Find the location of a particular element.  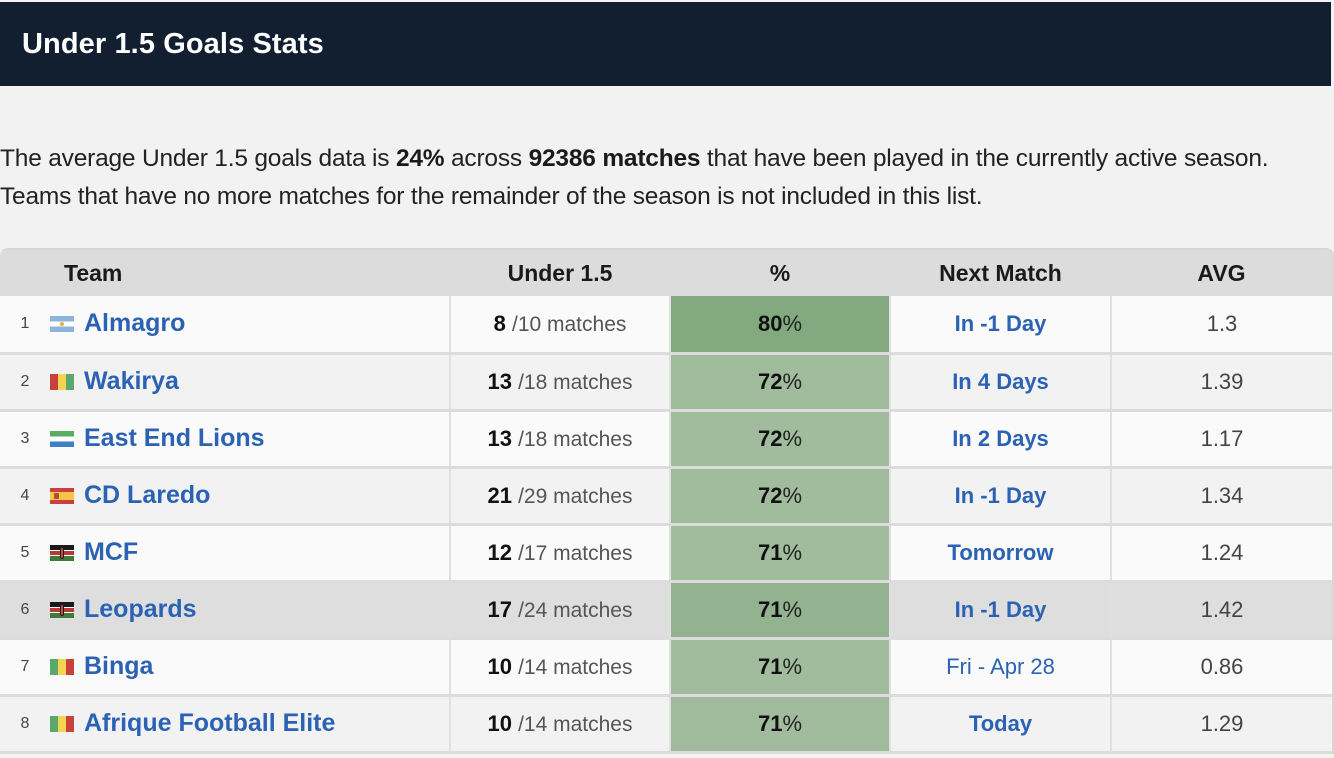

team-link: Wakirya is located at coordinates (131, 381).